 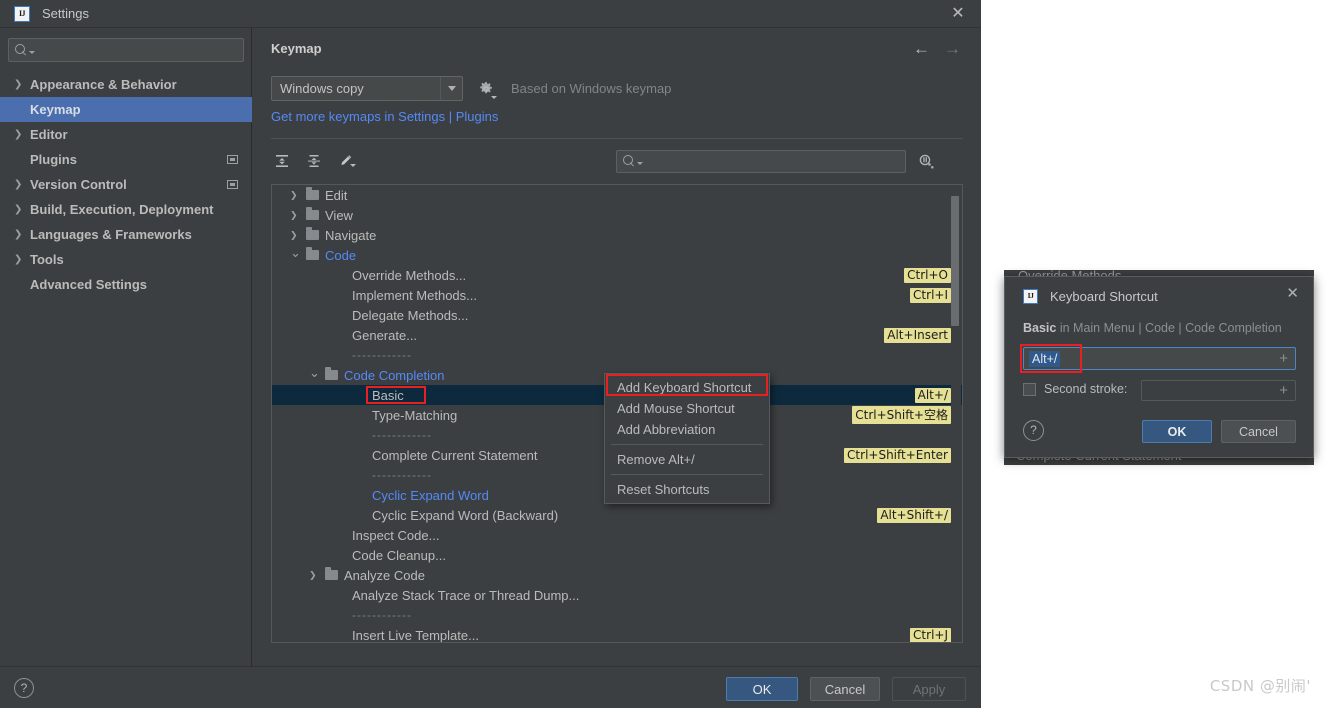 What do you see at coordinates (955, 261) in the screenshot?
I see `tree-scrollbar-thumb` at bounding box center [955, 261].